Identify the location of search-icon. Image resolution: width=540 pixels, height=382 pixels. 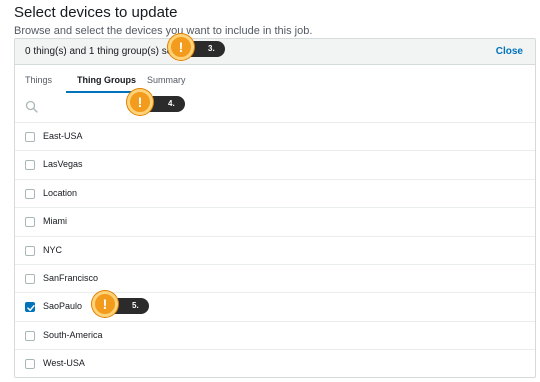
(31, 109).